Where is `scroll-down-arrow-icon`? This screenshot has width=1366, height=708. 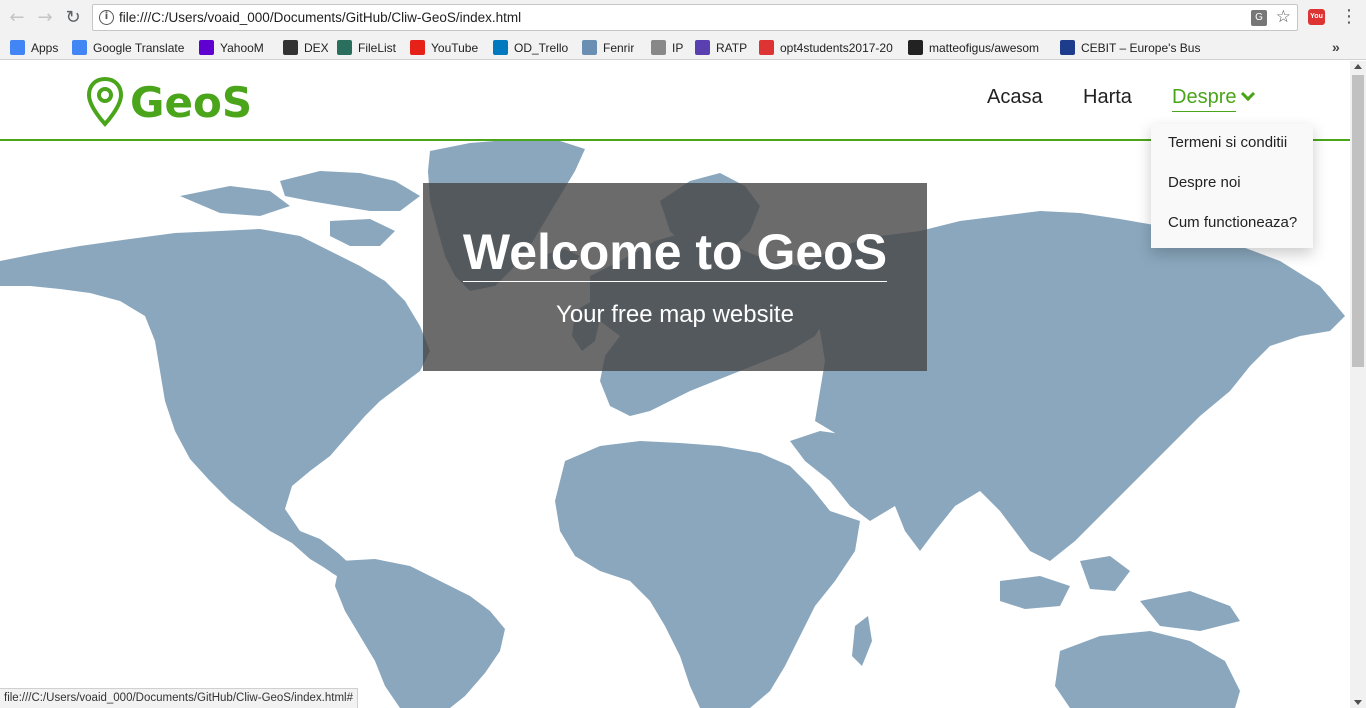
scroll-down-arrow-icon is located at coordinates (1358, 702).